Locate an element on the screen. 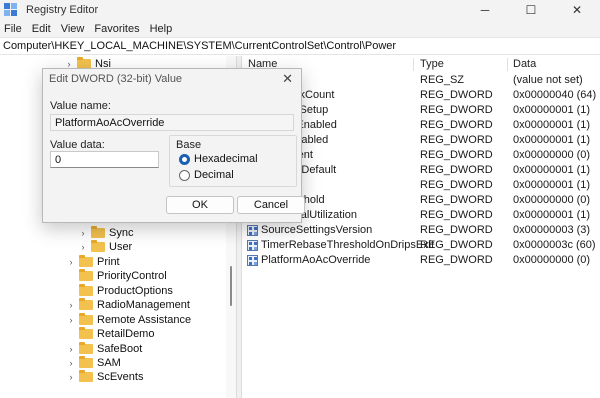  tree-item-safeboot: › SafeBoot is located at coordinates (104, 348).